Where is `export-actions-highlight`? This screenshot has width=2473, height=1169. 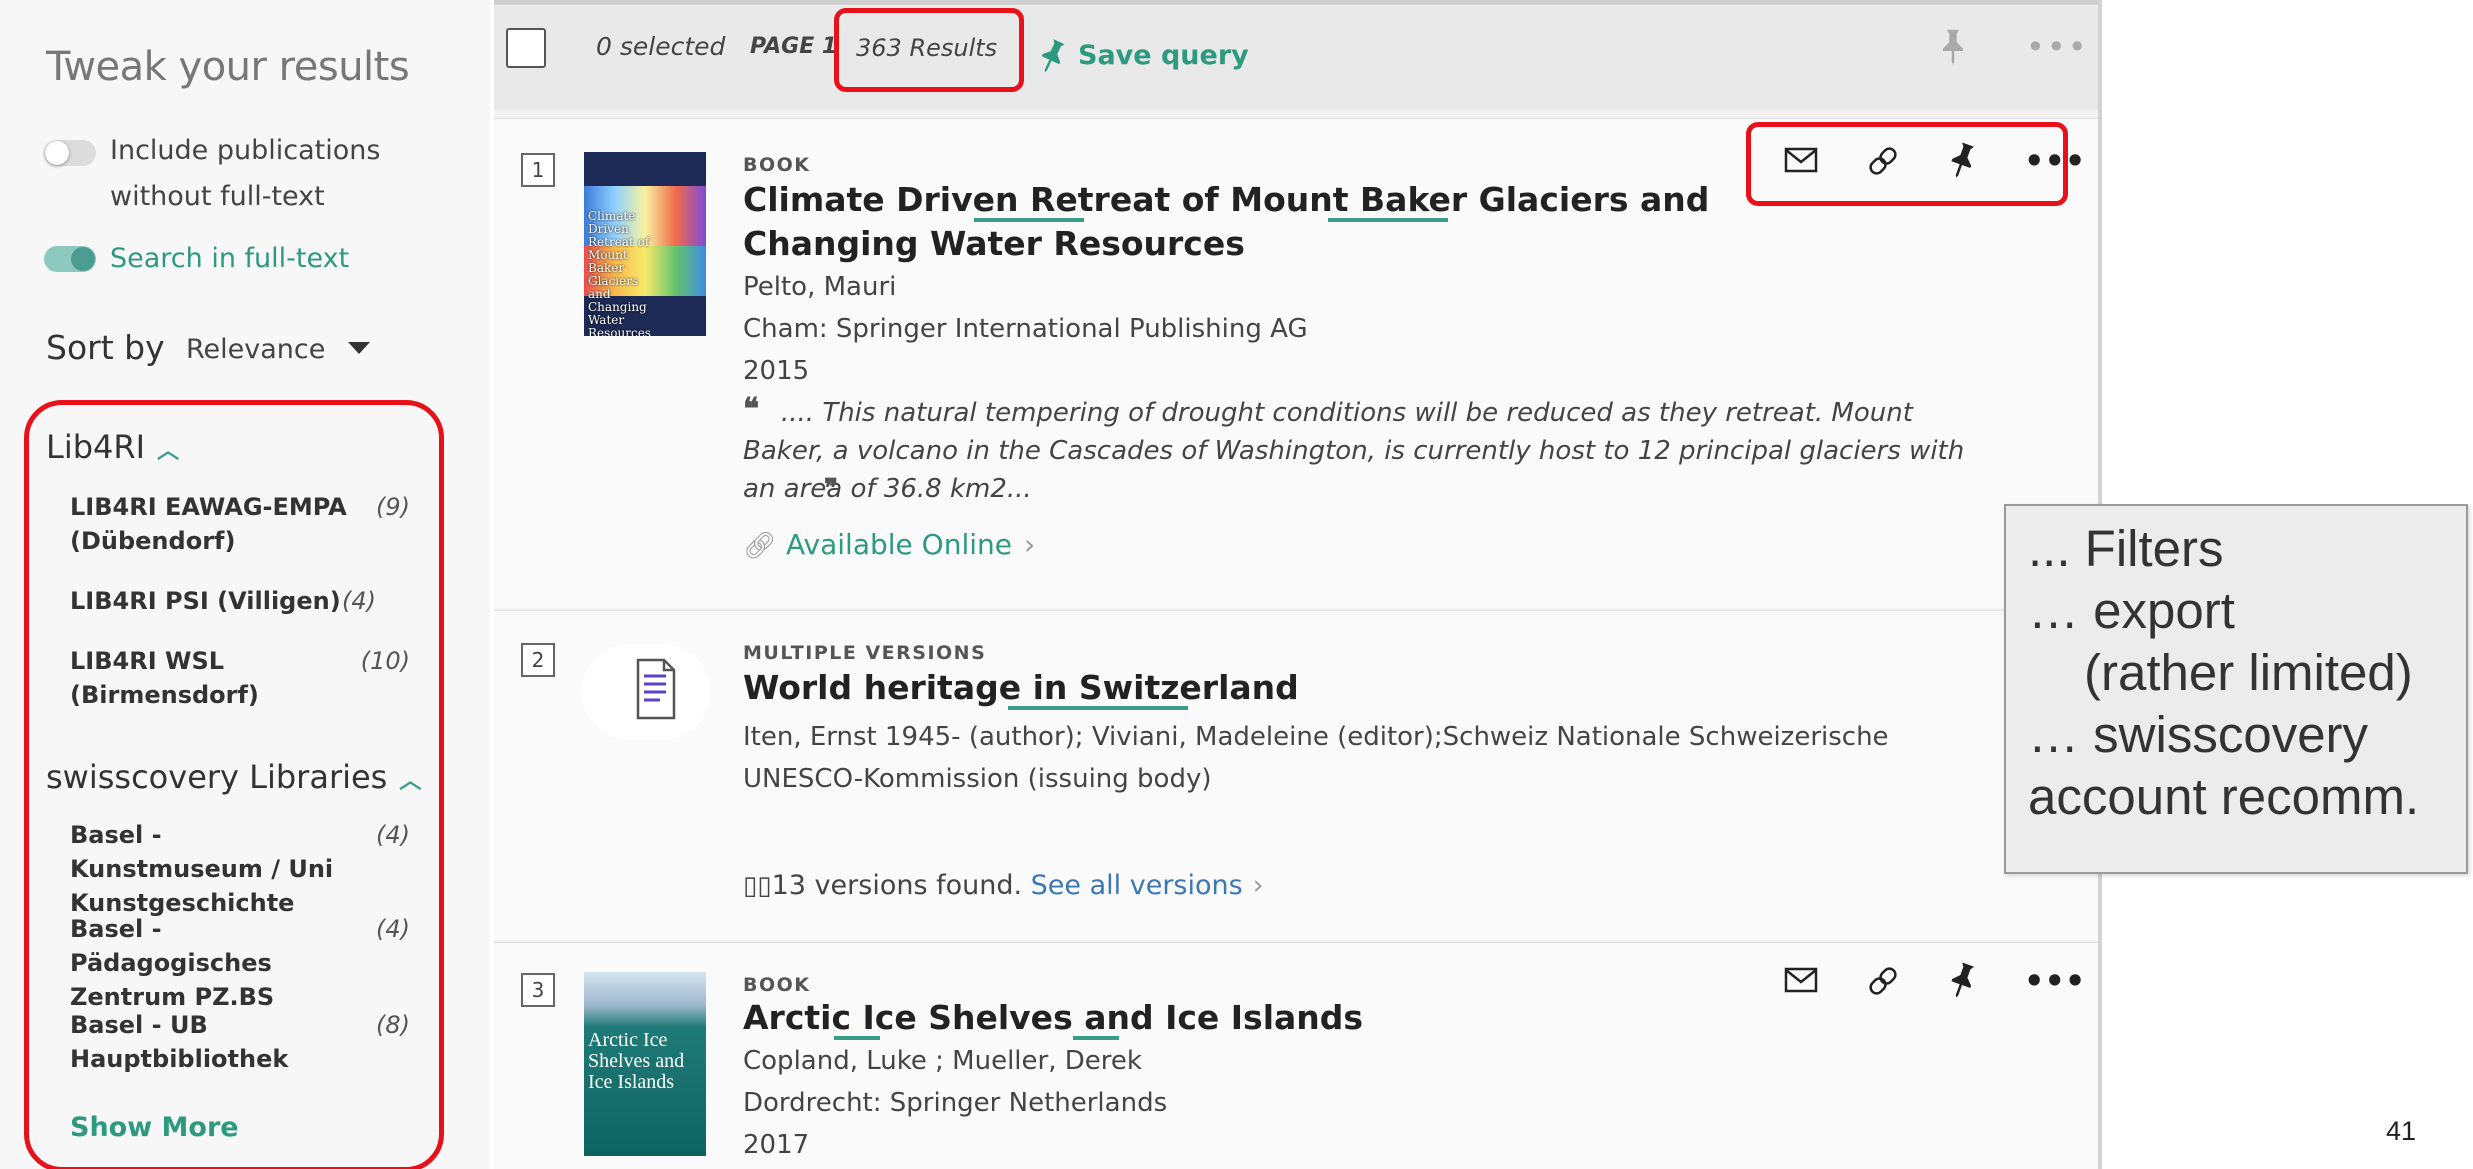 export-actions-highlight is located at coordinates (1907, 164).